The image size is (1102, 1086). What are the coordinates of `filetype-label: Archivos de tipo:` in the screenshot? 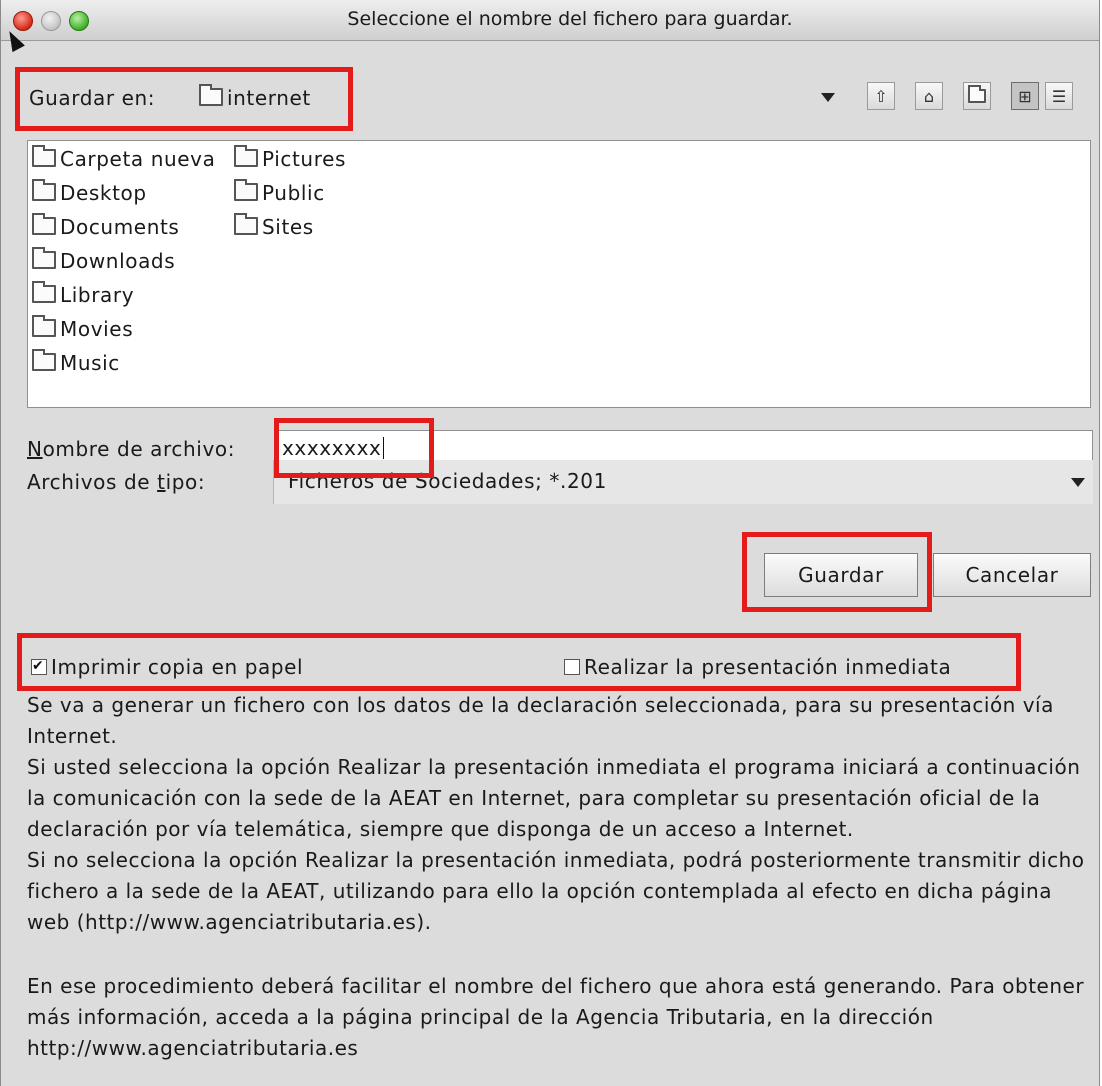 It's located at (116, 482).